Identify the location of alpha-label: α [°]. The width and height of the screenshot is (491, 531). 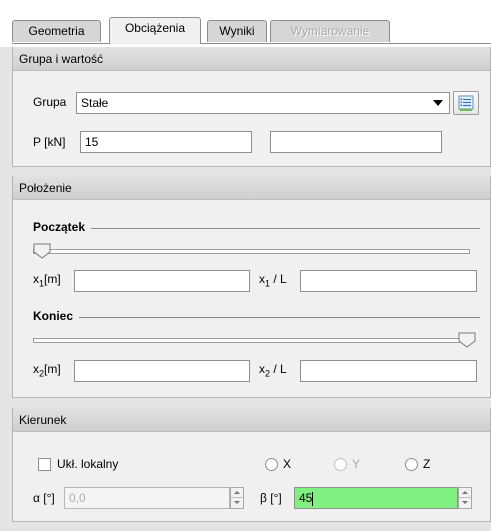
(44, 498).